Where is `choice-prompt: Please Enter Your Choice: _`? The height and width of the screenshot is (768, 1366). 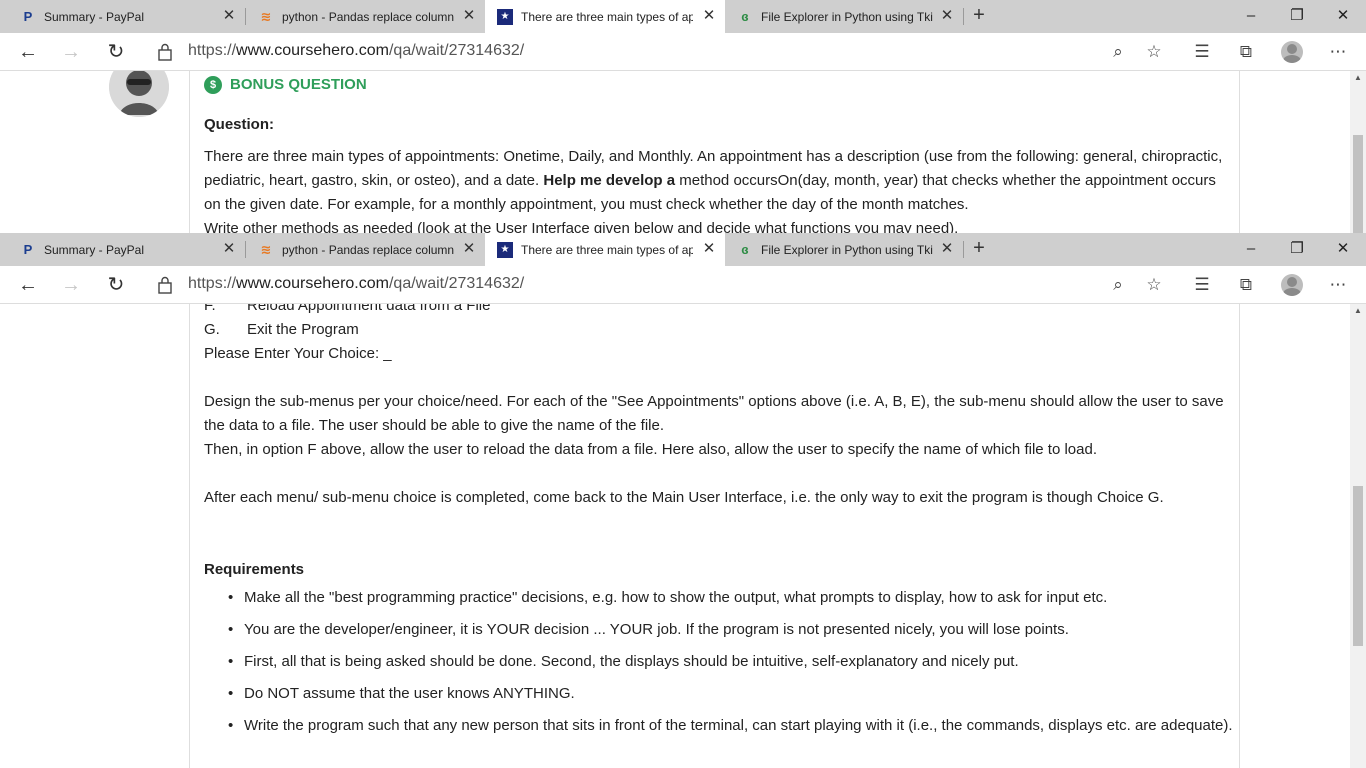
choice-prompt: Please Enter Your Choice: _ is located at coordinates (298, 353).